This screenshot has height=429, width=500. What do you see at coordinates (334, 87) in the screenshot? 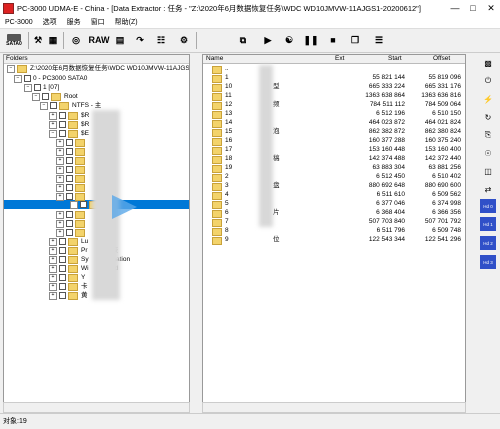
I see `table-row: 10 型 665 333 224 665 331 176` at bounding box center [334, 87].